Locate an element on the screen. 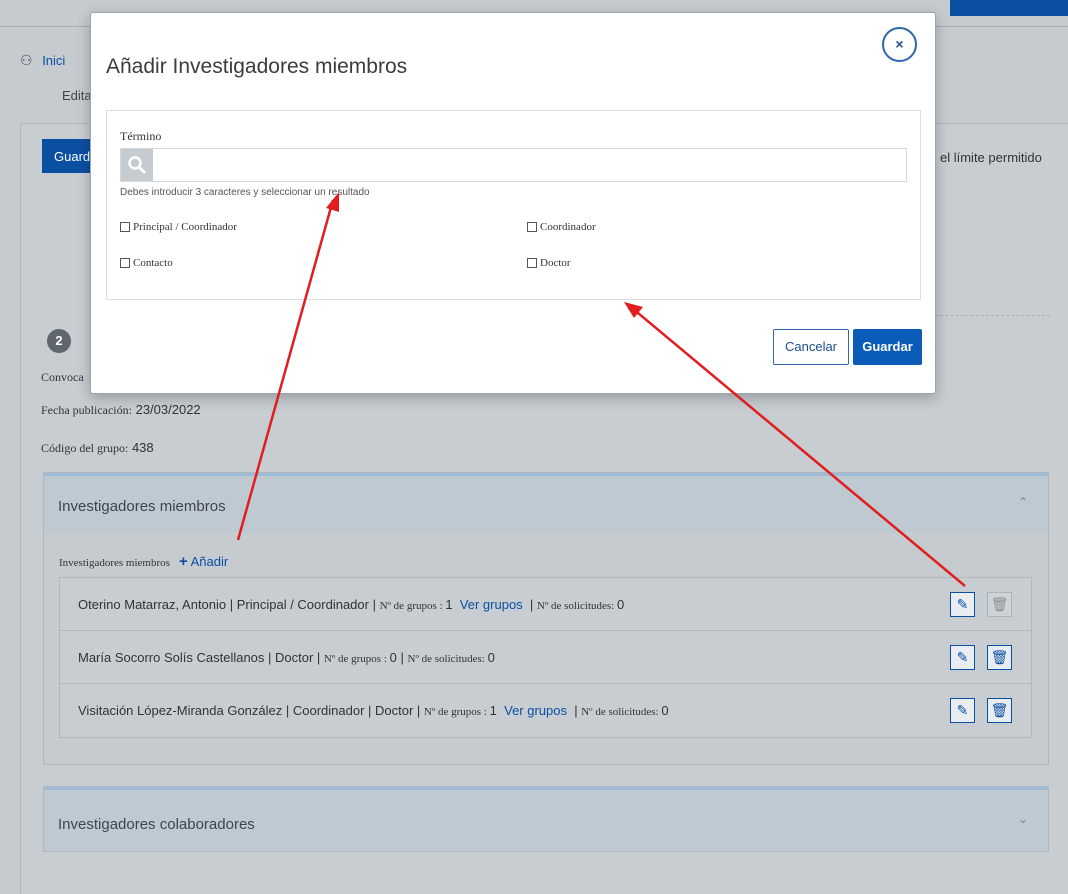 The image size is (1068, 894). fecha-publicacion: Fecha publicación: 23/03/2022 is located at coordinates (121, 410).